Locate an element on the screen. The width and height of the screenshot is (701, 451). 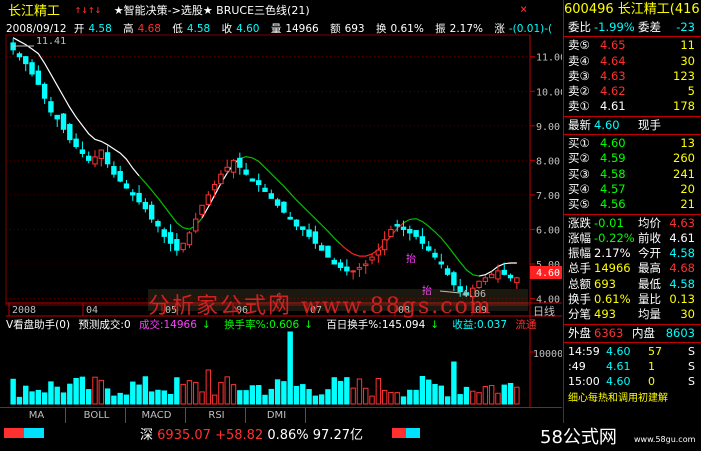
ask-row: 卖① 4.61 178 is located at coordinates (632, 106).